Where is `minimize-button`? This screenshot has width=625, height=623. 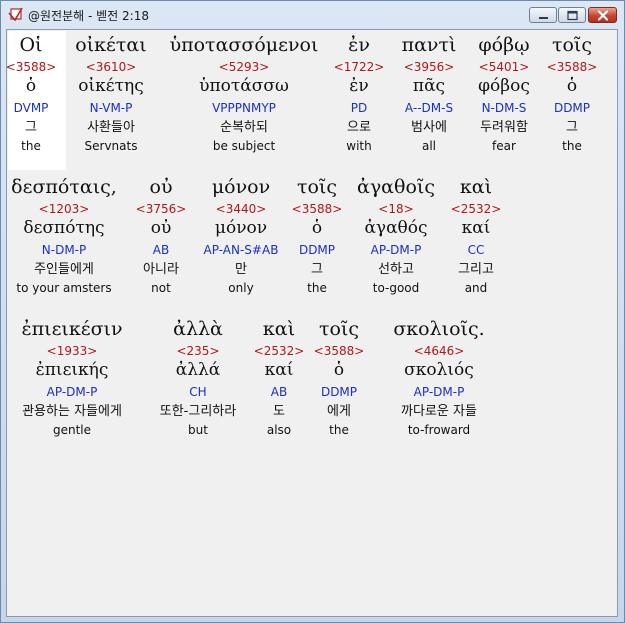 minimize-button is located at coordinates (543, 15).